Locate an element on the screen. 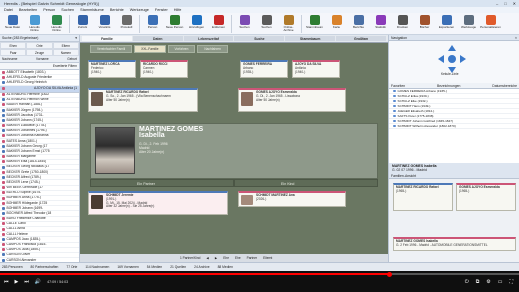 The height and width of the screenshot is (292, 519). search-results-selector: Suche (283 Ergebnisse) ▾ is located at coordinates (39, 38).